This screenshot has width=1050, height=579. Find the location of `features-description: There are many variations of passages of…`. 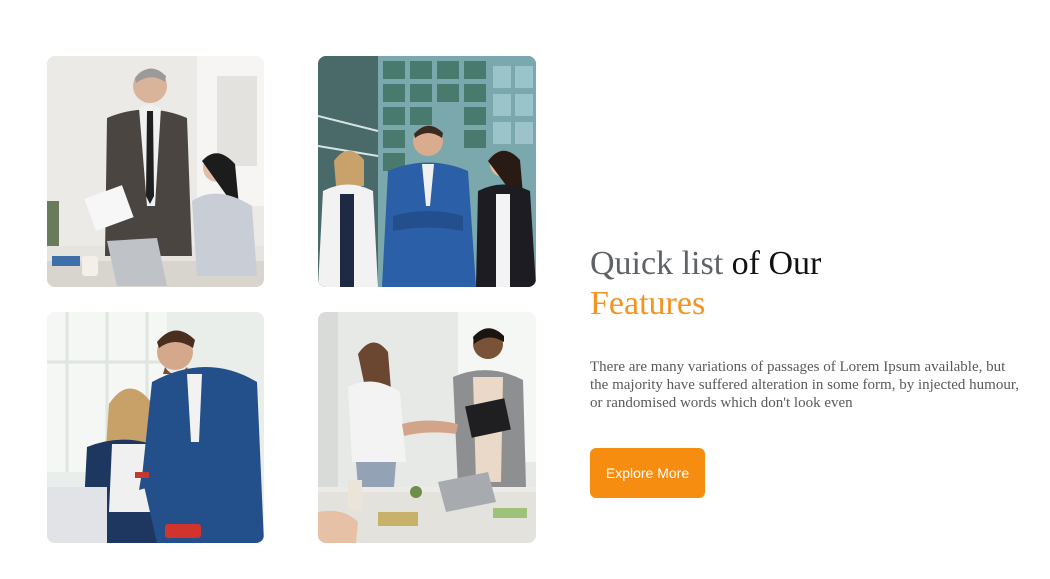

features-description: There are many variations of passages of… is located at coordinates (804, 385).